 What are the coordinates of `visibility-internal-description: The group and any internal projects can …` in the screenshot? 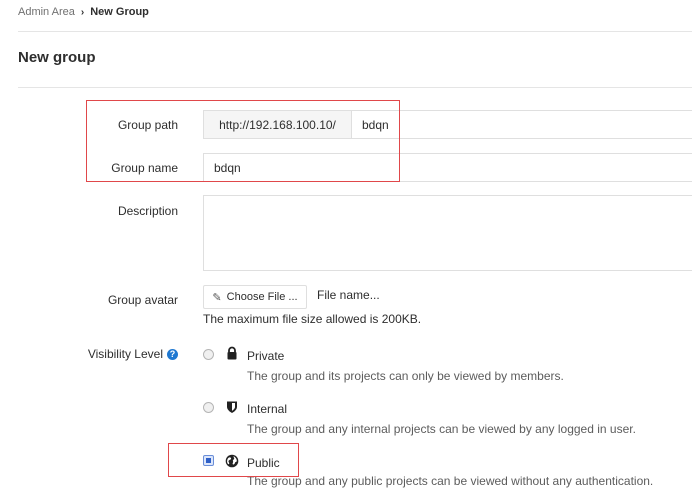 It's located at (441, 429).